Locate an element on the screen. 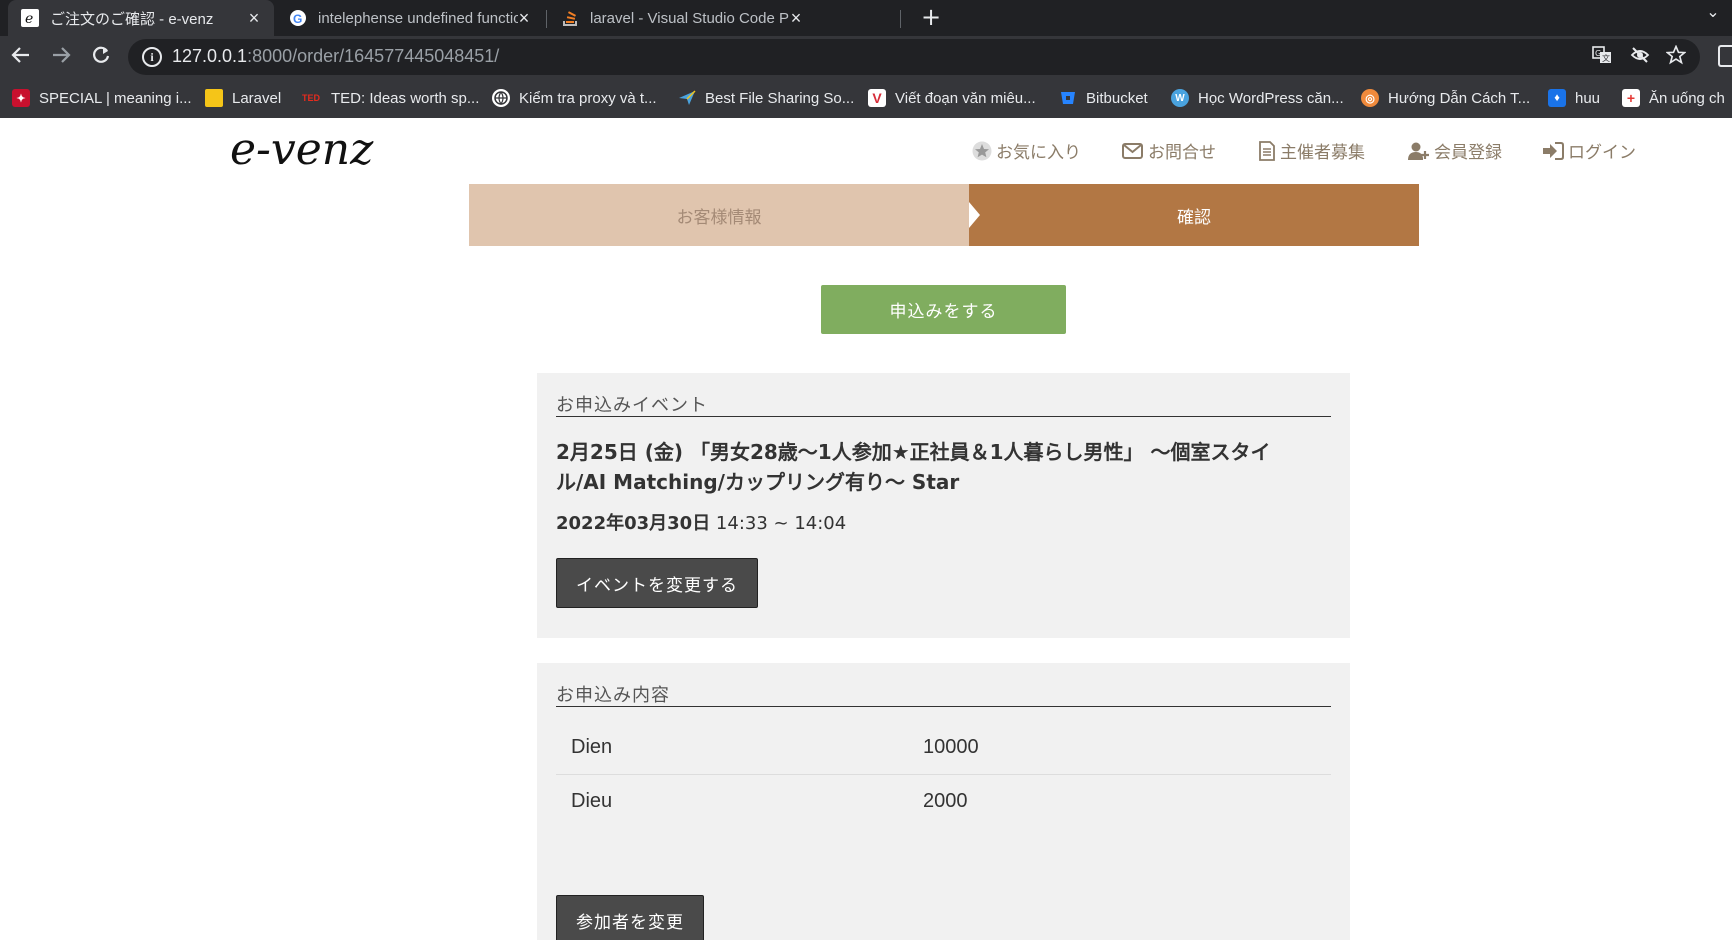  event-card-heading: お申込みイベント is located at coordinates (943, 404).